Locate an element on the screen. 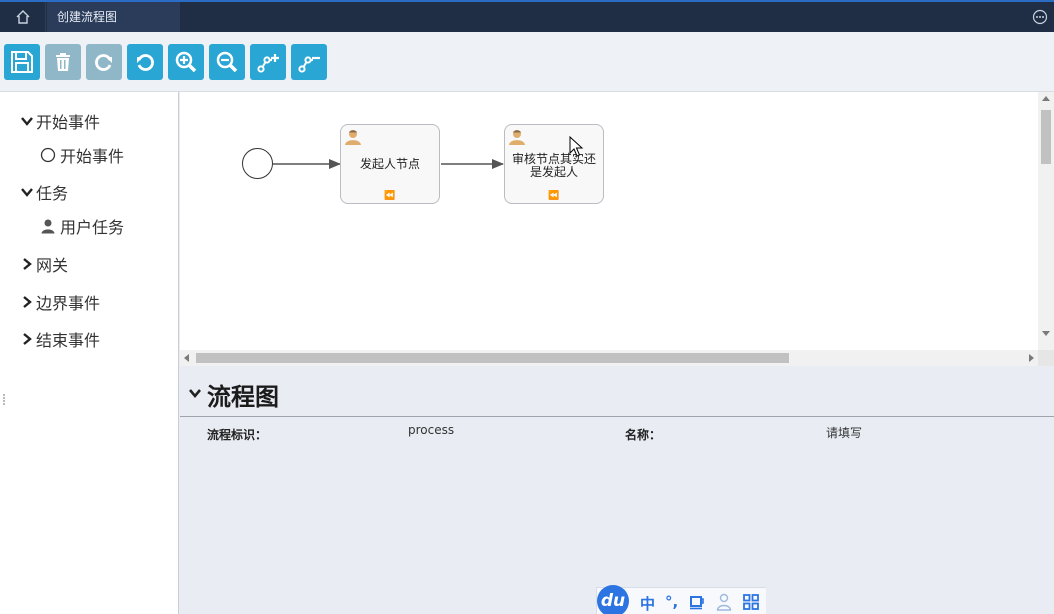  properties-header: 流程图 is located at coordinates (617, 391).